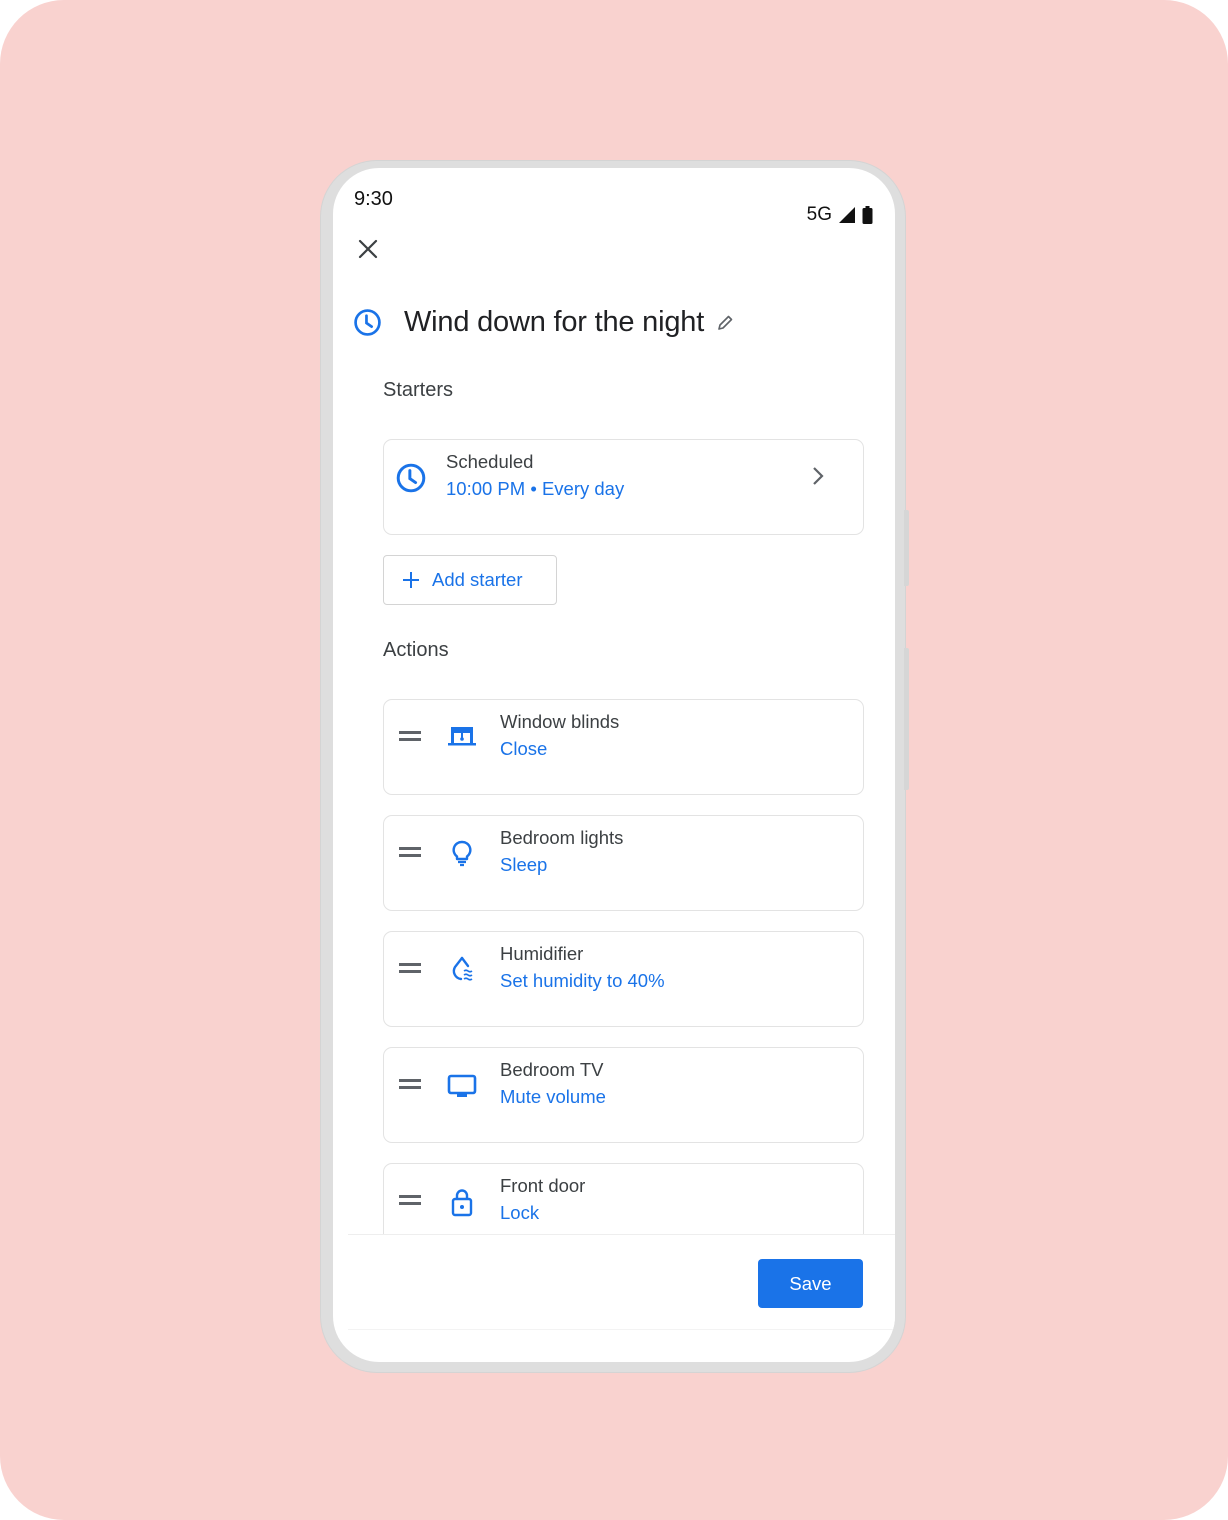 The width and height of the screenshot is (1228, 1520). What do you see at coordinates (490, 461) in the screenshot?
I see `starter-title: Scheduled` at bounding box center [490, 461].